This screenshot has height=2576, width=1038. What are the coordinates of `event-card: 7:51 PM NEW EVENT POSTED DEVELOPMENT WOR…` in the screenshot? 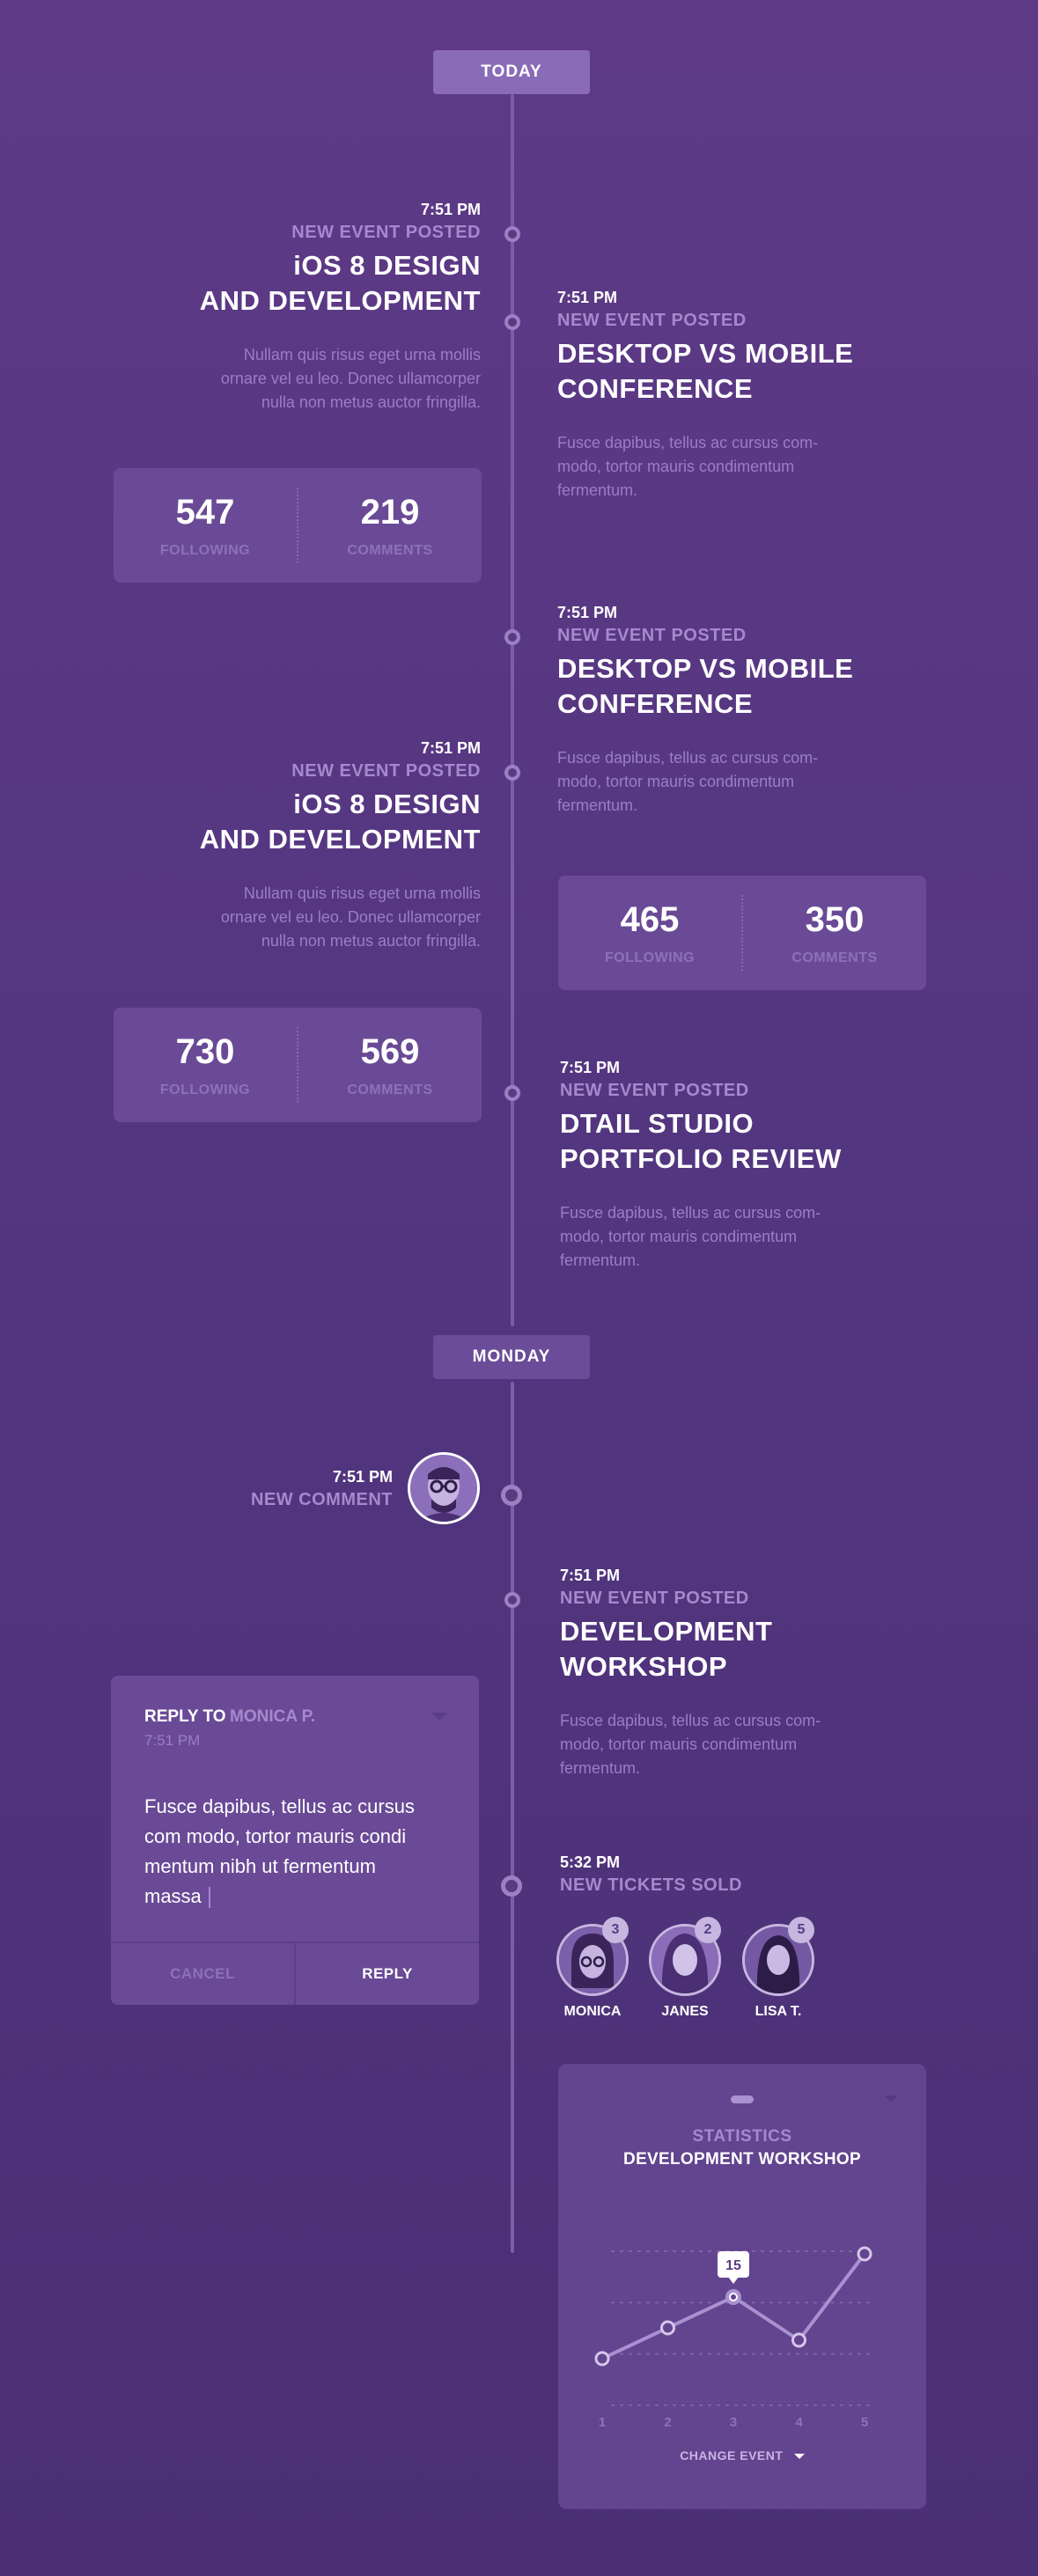 It's located at (745, 1673).